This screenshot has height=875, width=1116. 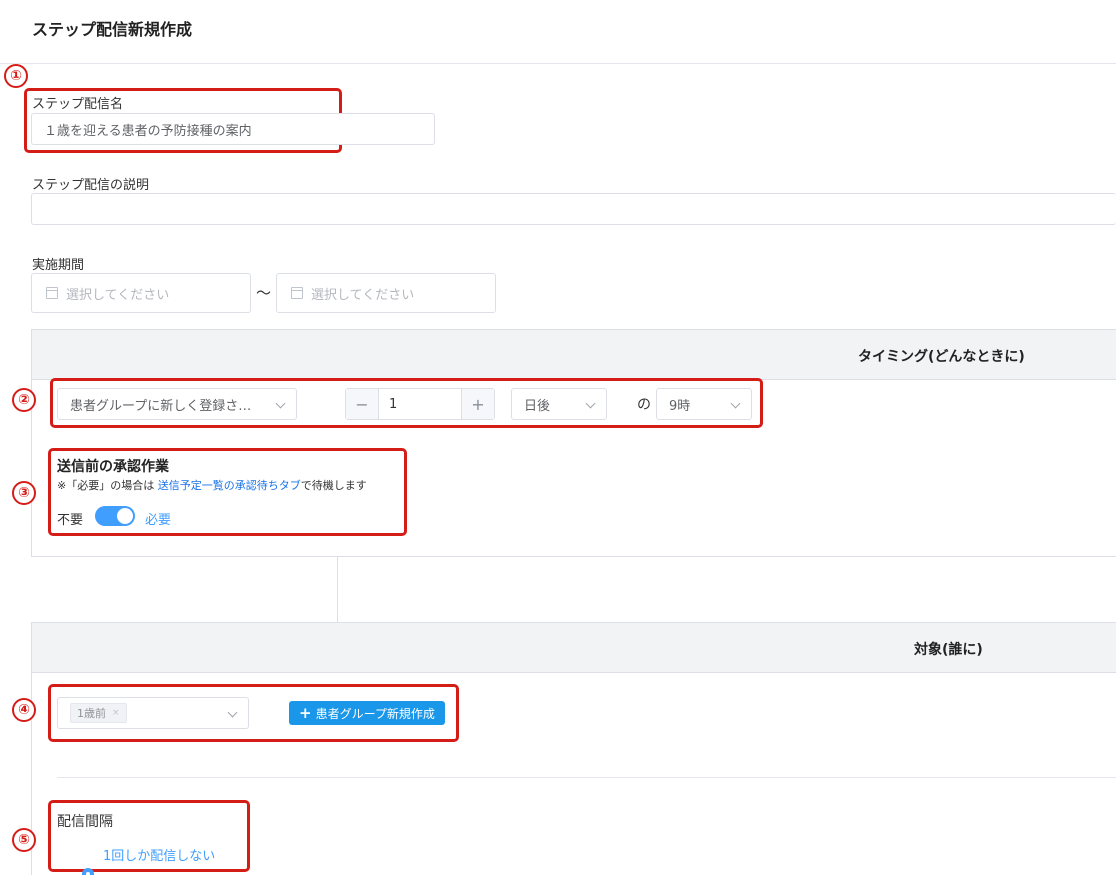 What do you see at coordinates (88, 871) in the screenshot?
I see `interval-radio` at bounding box center [88, 871].